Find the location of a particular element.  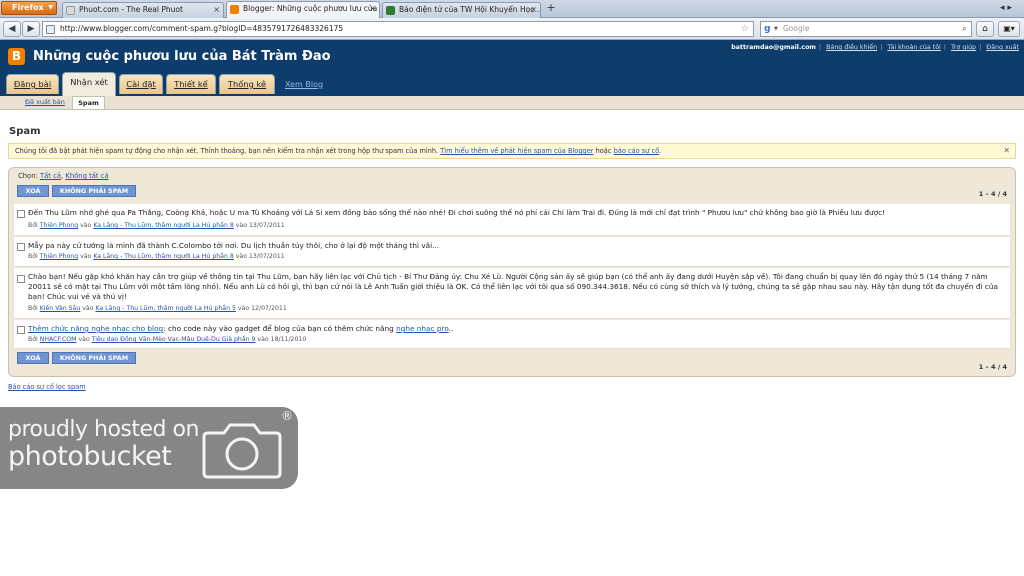

blogger-logo-icon: B is located at coordinates (16, 56).